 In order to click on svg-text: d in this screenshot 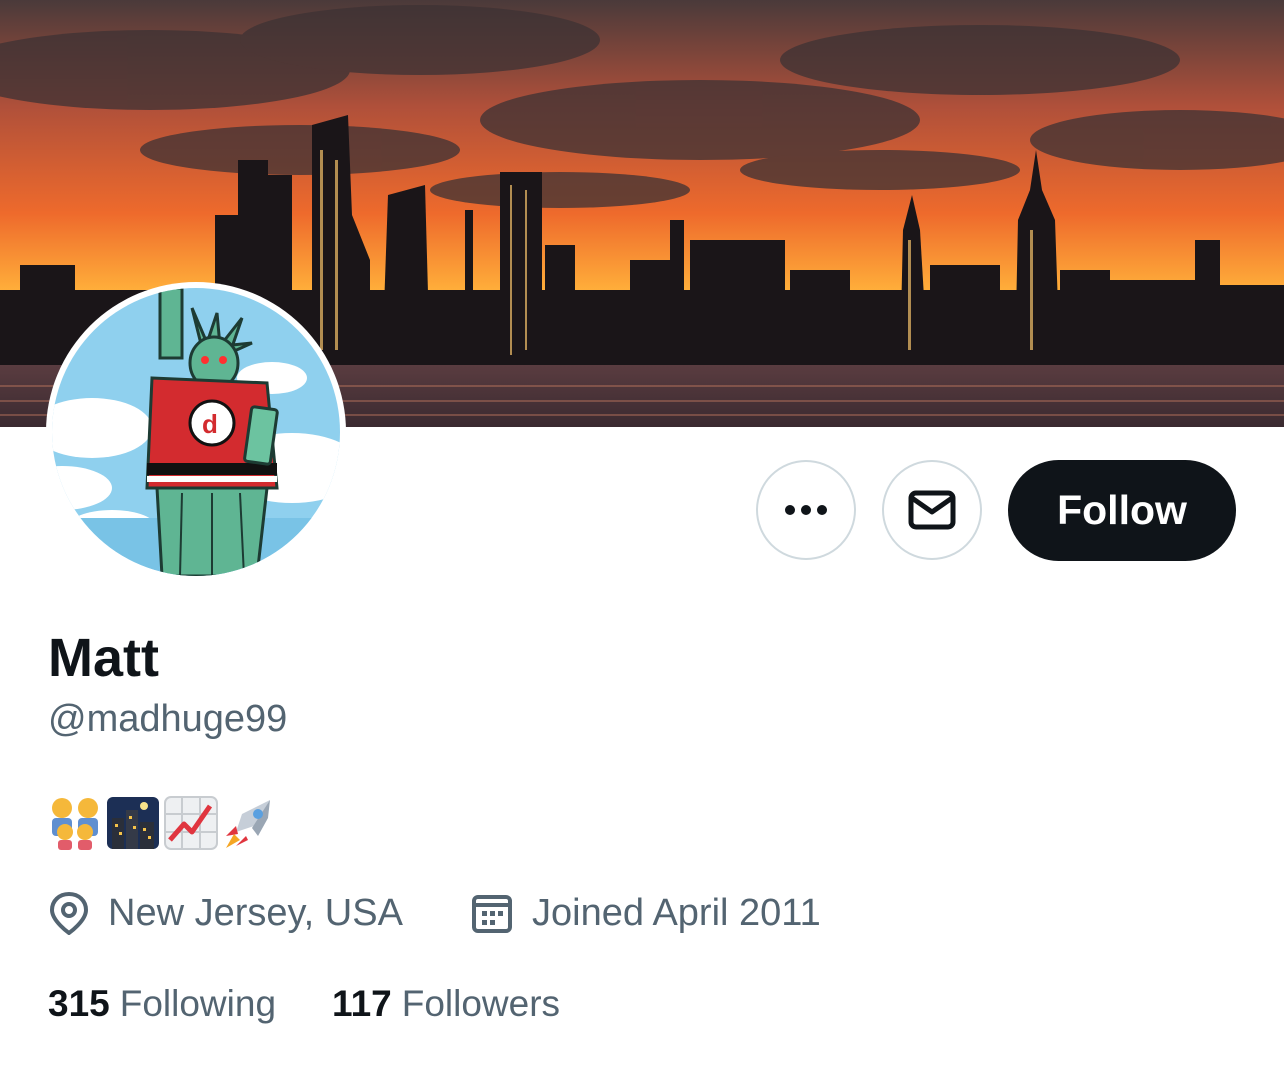, I will do `click(210, 424)`.